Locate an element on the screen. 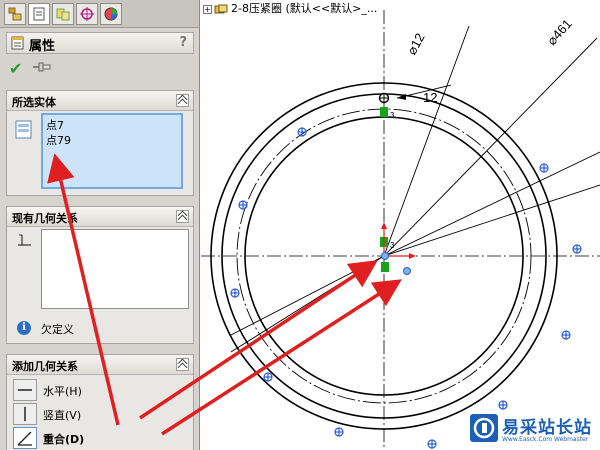  watermark-text: 易采站长站 is located at coordinates (547, 428).